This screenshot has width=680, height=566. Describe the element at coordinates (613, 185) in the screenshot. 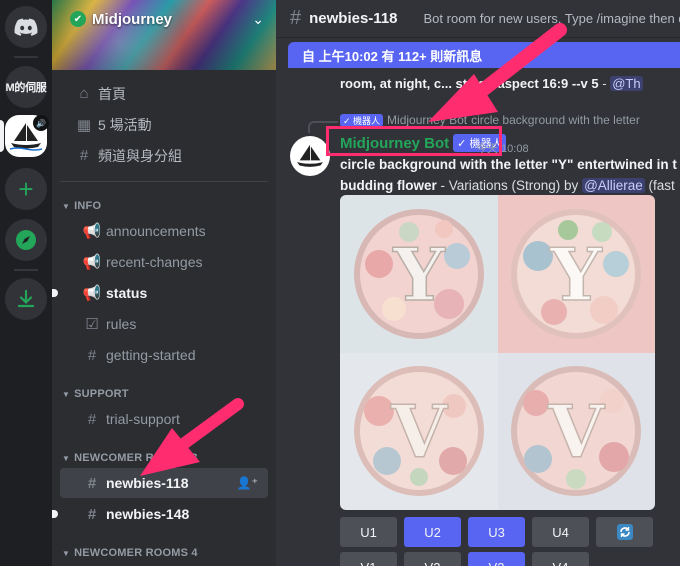

I see `user-mention: @Allierae` at that location.